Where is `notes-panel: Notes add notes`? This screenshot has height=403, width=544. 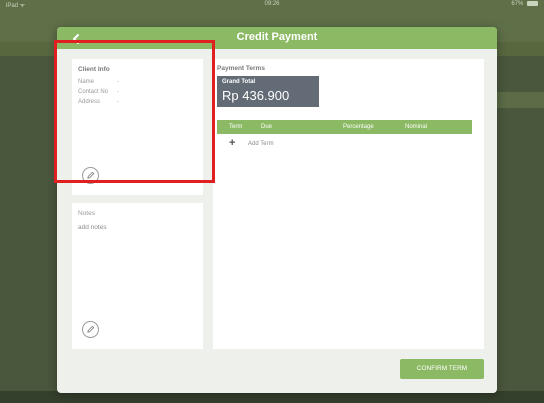 notes-panel: Notes add notes is located at coordinates (137, 276).